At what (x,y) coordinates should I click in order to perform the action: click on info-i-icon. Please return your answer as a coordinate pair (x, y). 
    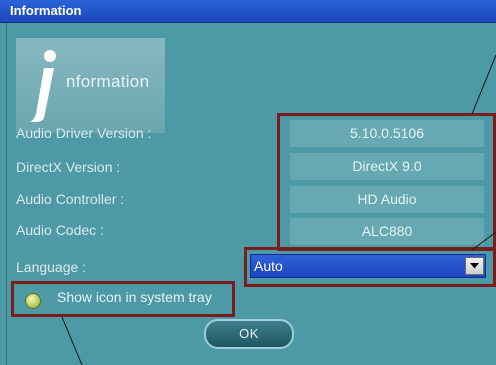
    Looking at the image, I should click on (43, 86).